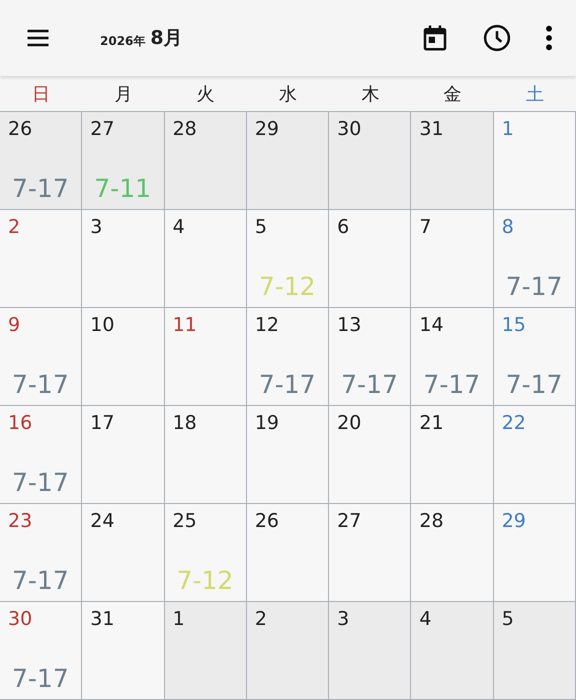  I want to click on month-title: 8月, so click(166, 38).